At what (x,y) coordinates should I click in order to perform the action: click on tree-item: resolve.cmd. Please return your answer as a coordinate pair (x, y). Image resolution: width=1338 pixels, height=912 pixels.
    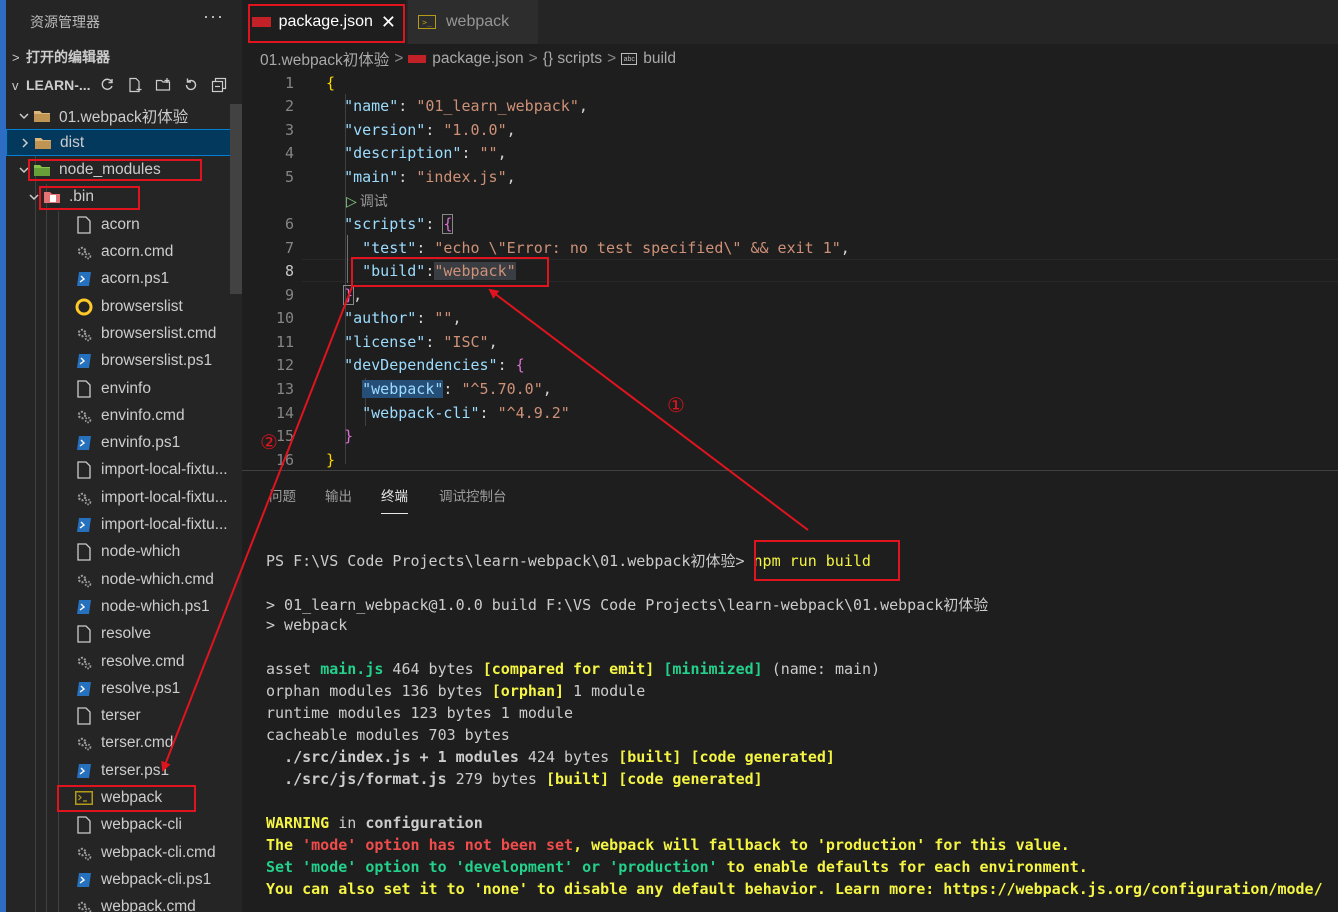
    Looking at the image, I should click on (124, 661).